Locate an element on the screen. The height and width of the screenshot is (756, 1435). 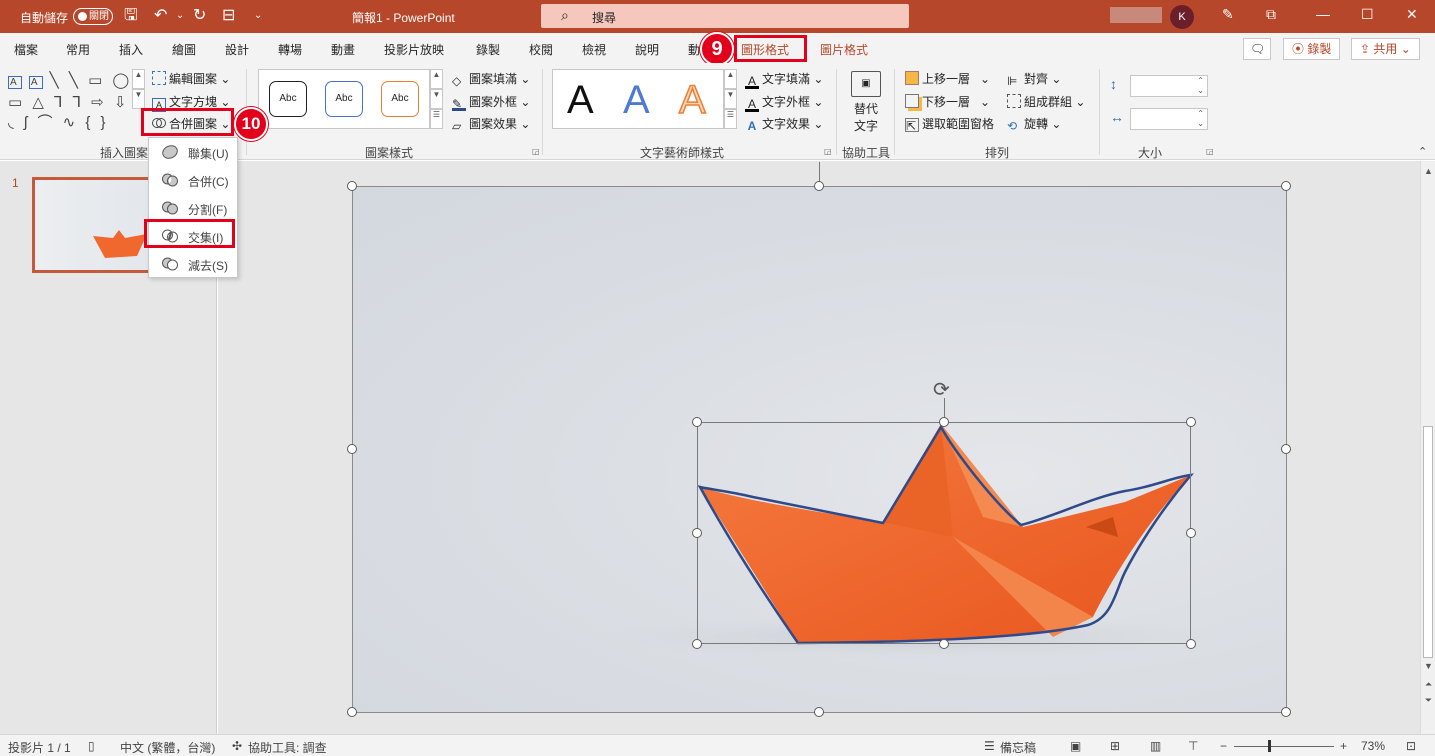
menu-item-combine: 合併(C) is located at coordinates (193, 180).